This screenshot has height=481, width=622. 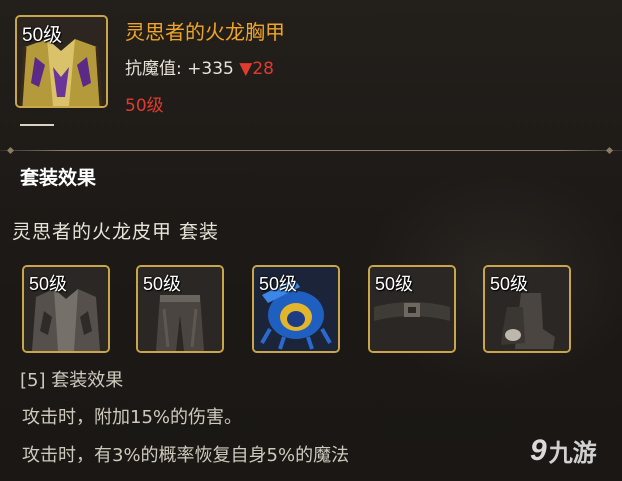 I want to click on divider-right-dot, so click(x=609, y=150).